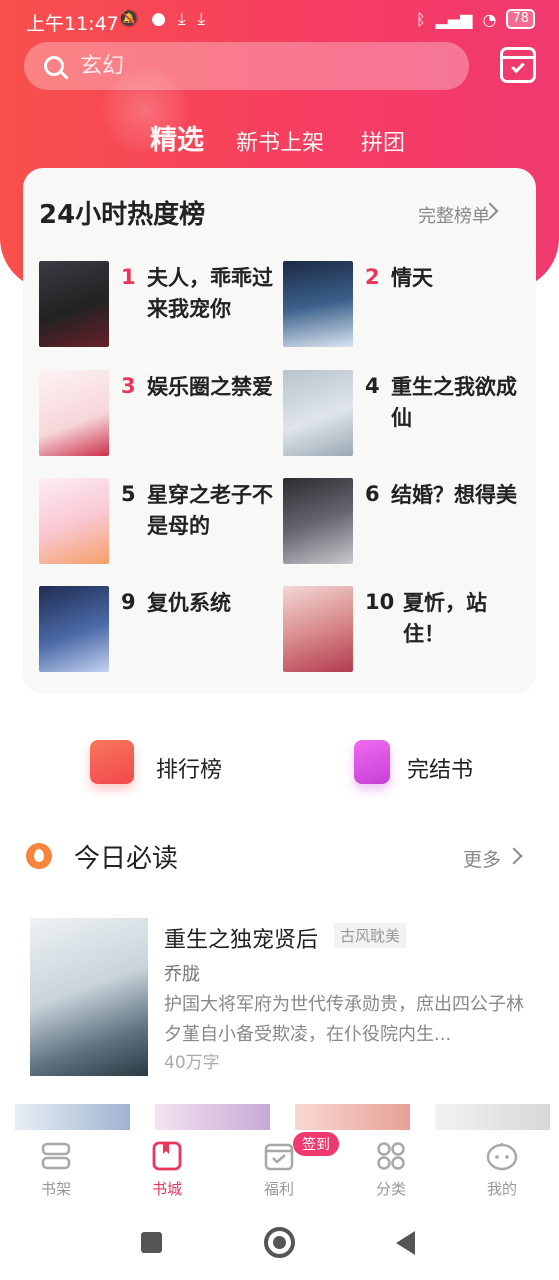  Describe the element at coordinates (39, 856) in the screenshot. I see `fire-icon` at that location.